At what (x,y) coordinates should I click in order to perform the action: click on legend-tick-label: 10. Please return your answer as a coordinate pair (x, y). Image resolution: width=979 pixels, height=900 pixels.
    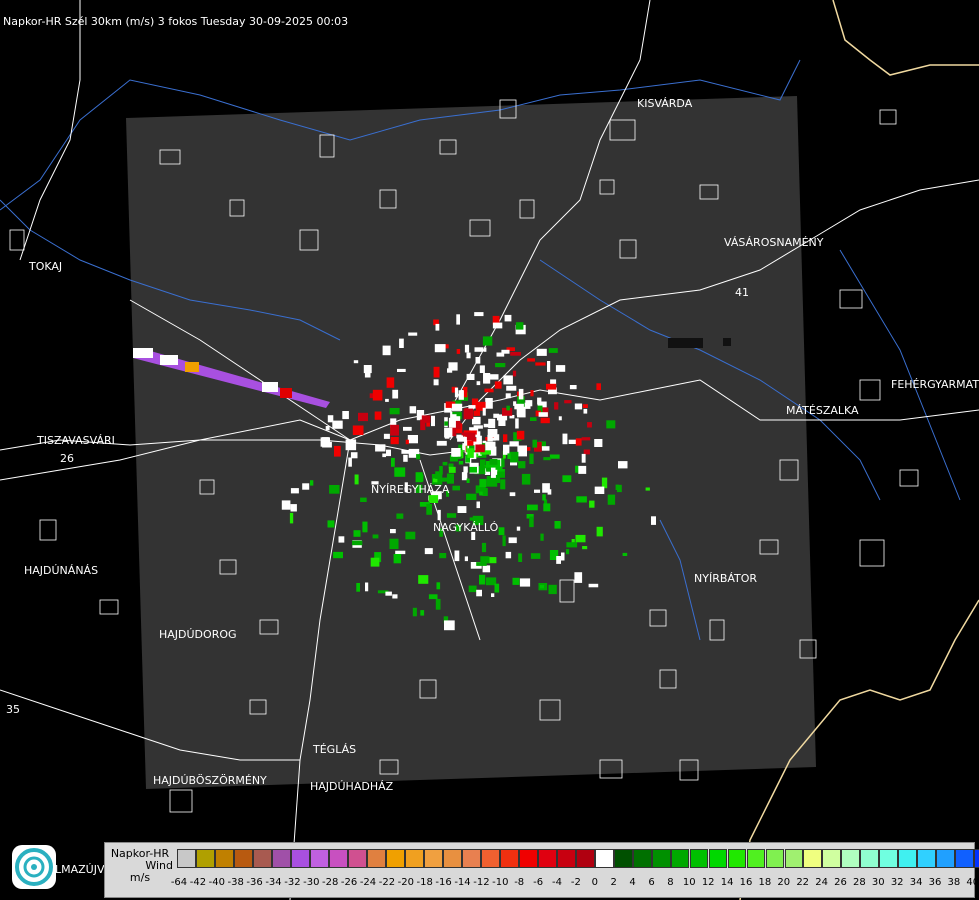
    Looking at the image, I should click on (689, 882).